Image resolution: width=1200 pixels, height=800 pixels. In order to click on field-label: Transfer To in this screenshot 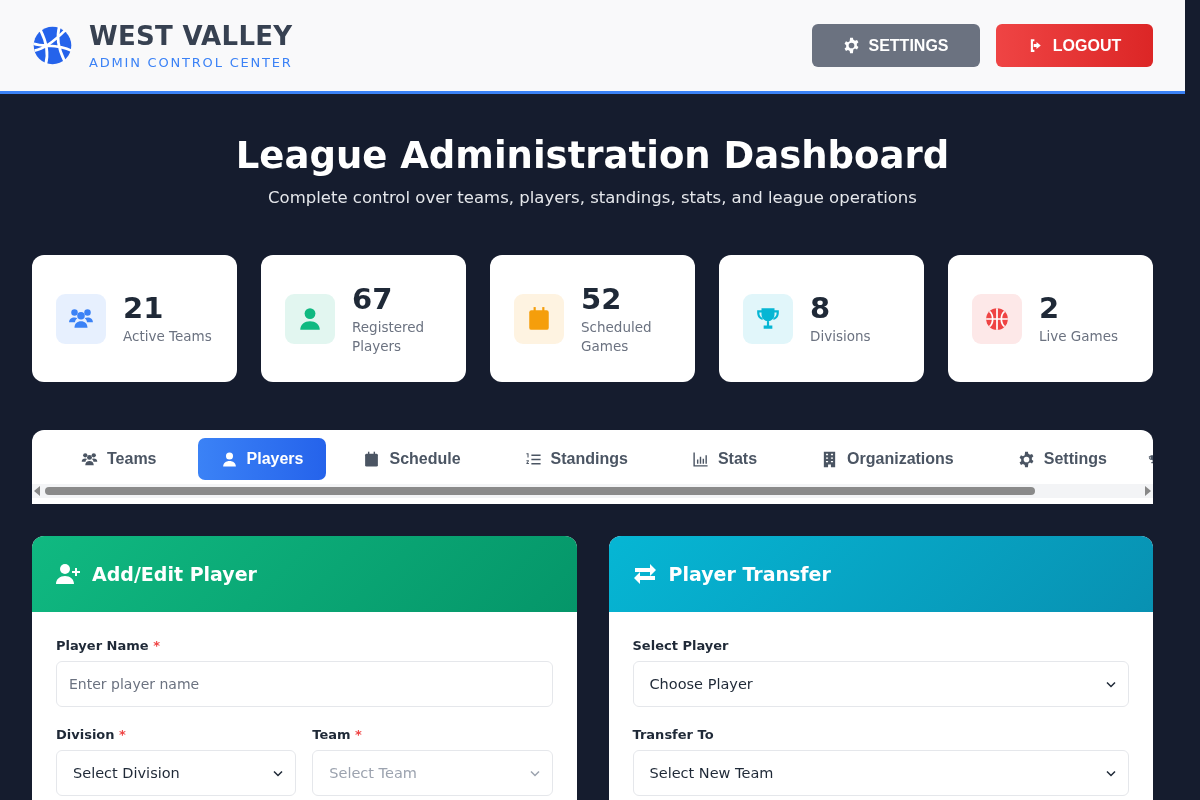, I will do `click(673, 734)`.